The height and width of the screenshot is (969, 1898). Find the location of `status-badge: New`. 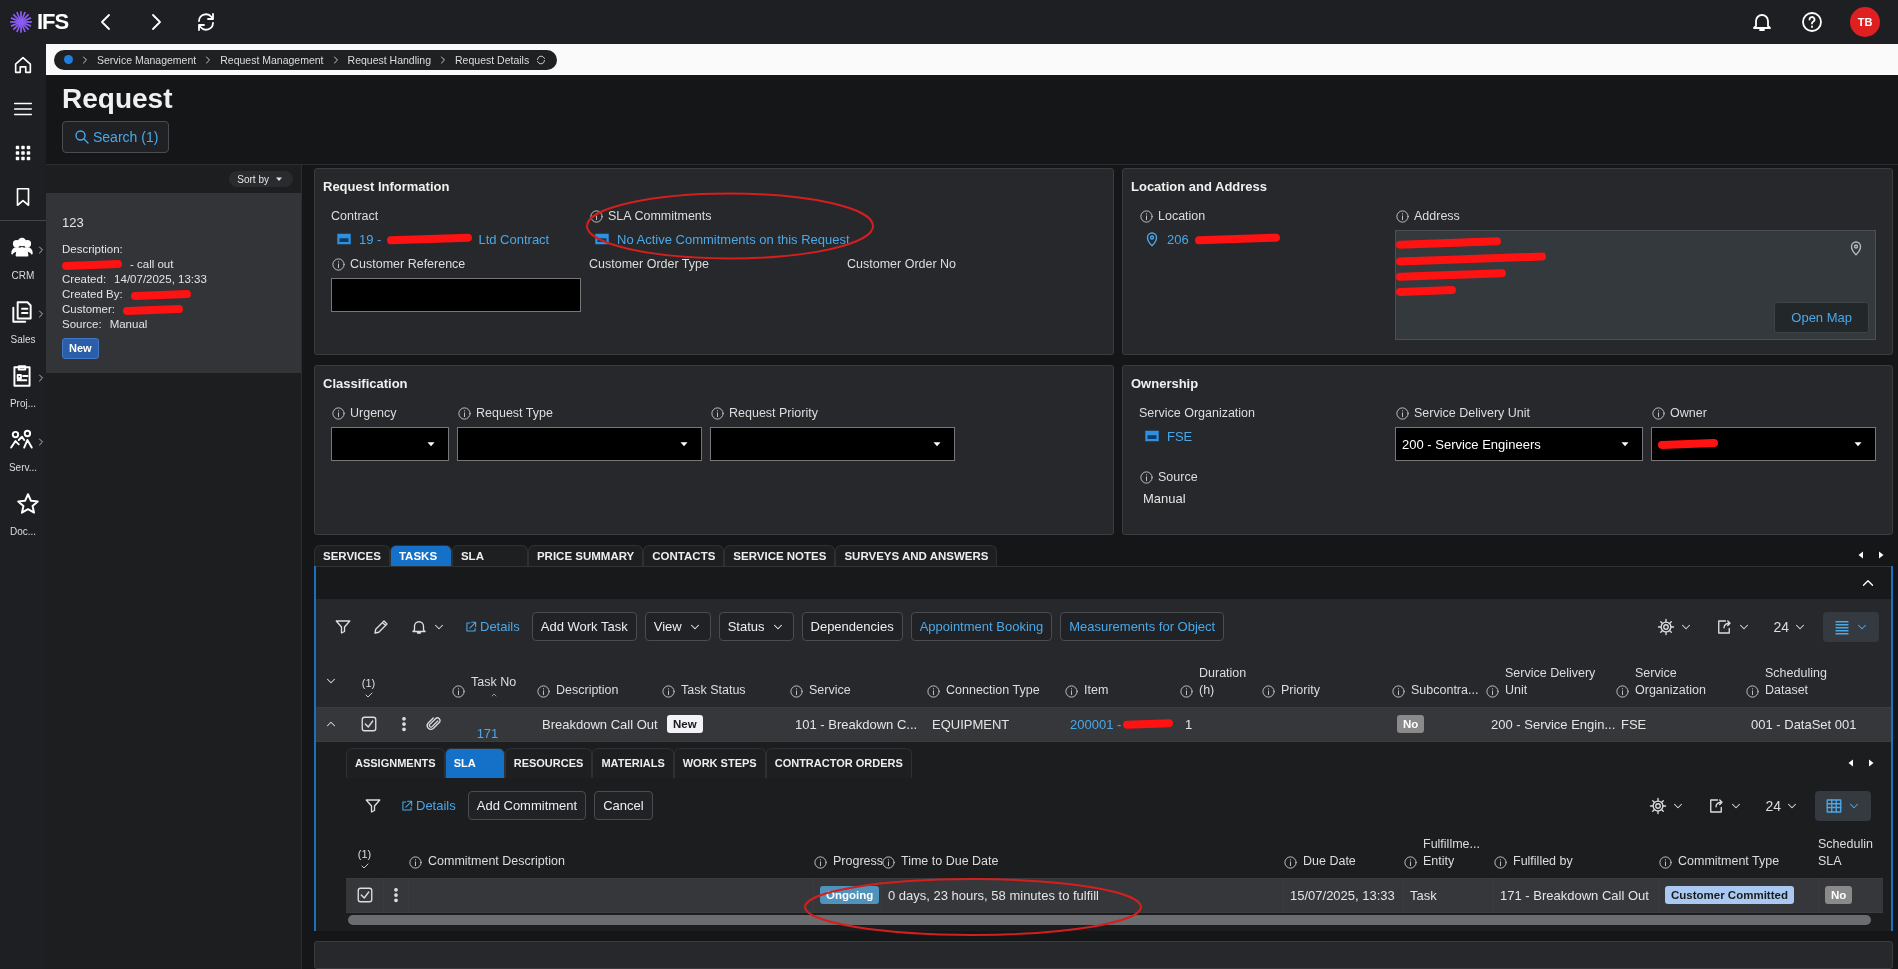

status-badge: New is located at coordinates (685, 724).